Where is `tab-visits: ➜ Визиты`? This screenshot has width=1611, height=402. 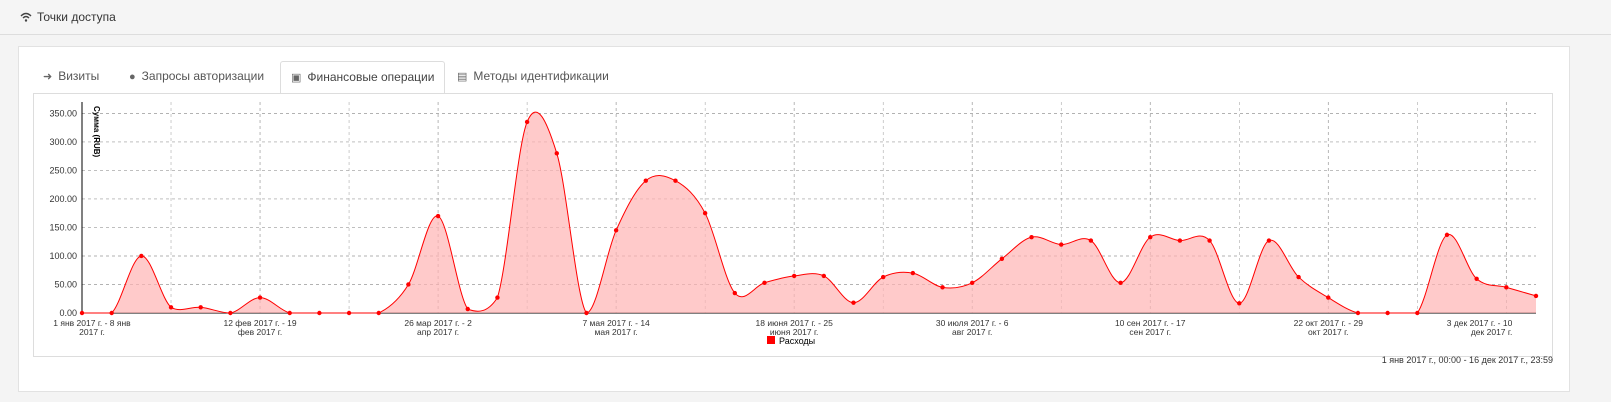
tab-visits: ➜ Визиты is located at coordinates (71, 76).